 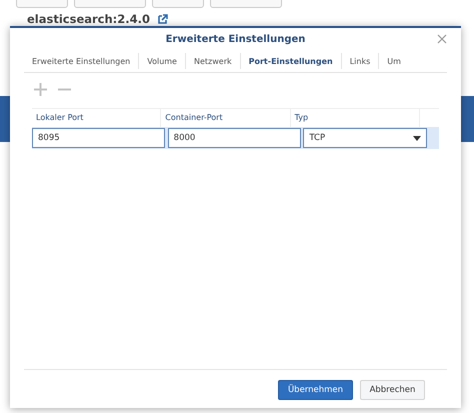 I want to click on tab: Um, so click(x=394, y=61).